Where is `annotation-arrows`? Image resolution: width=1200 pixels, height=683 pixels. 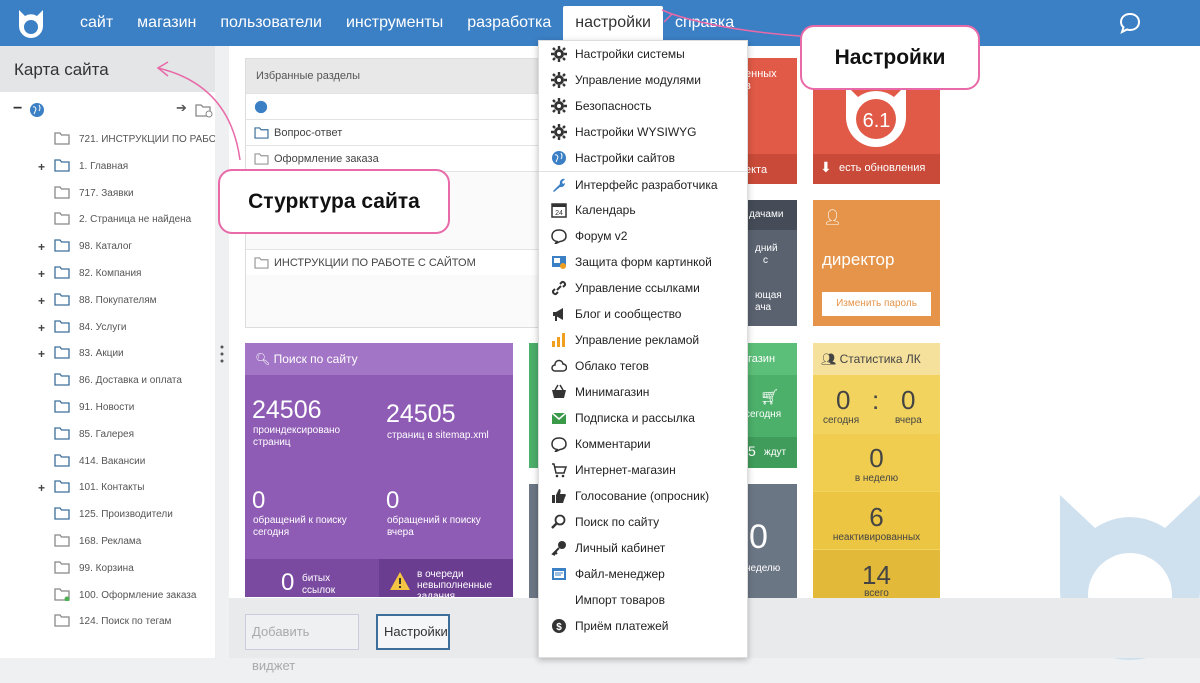 annotation-arrows is located at coordinates (478, 85).